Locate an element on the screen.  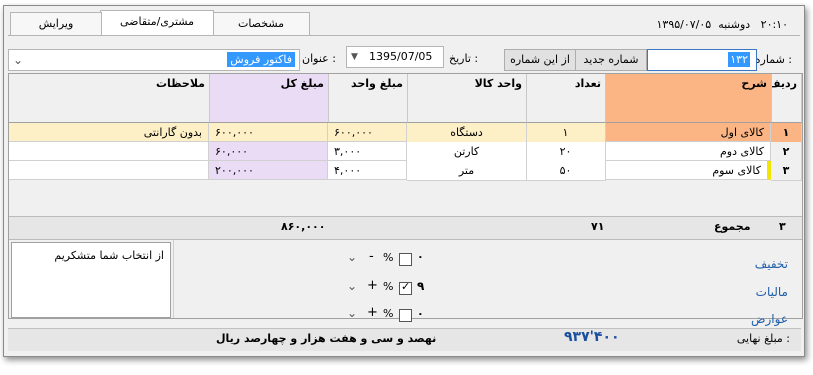
col-header-total: مبلغ کل is located at coordinates (269, 98).